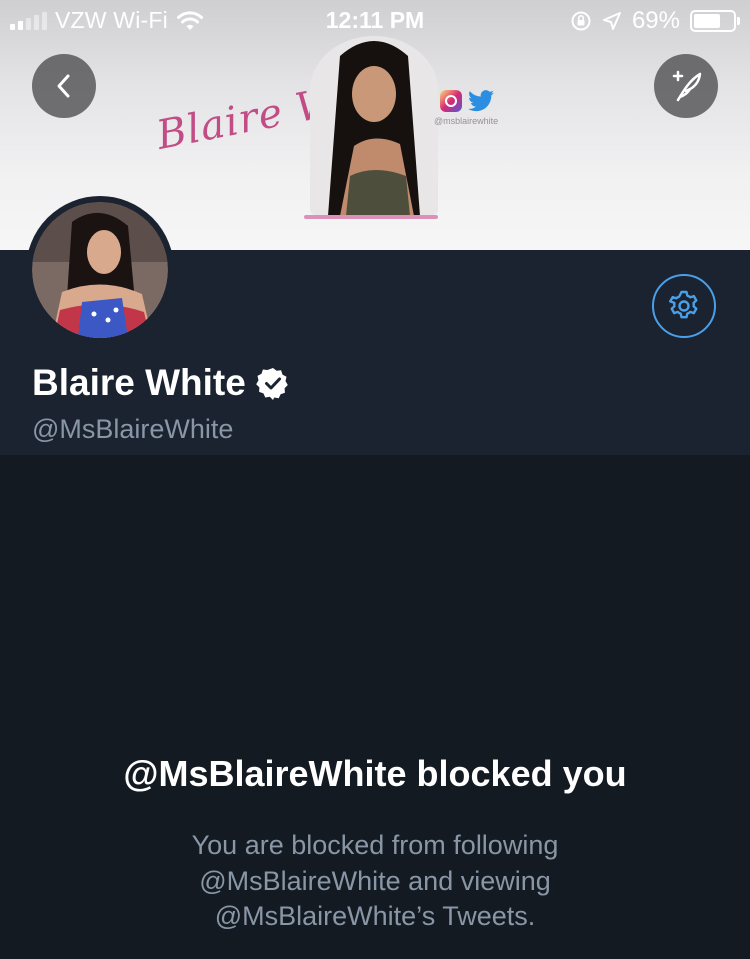 Image resolution: width=750 pixels, height=959 pixels. Describe the element at coordinates (371, 217) in the screenshot. I see `banner-underline` at that location.